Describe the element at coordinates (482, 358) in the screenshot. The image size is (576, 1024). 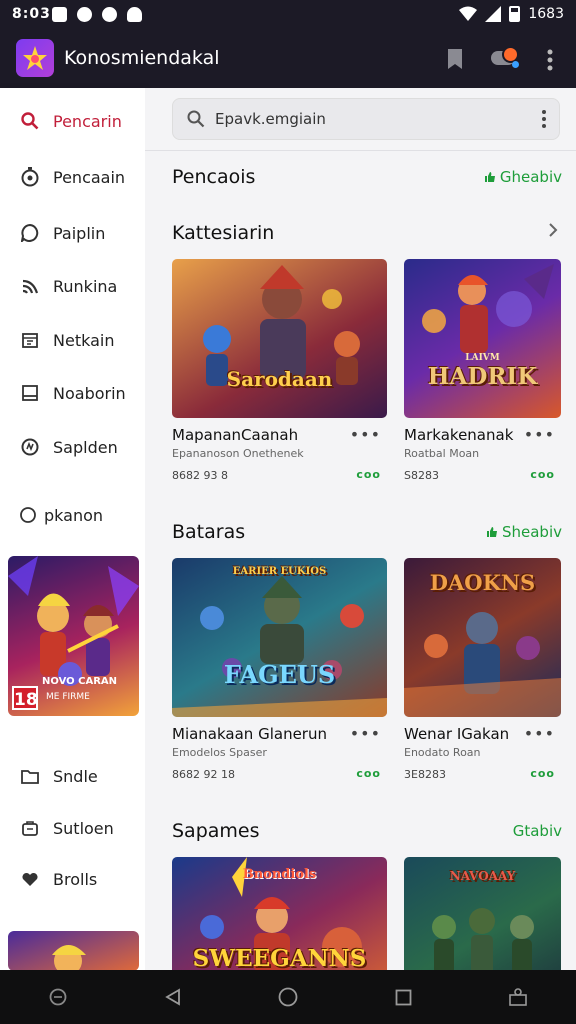
I see `game-art-subtitle: LAIVM` at that location.